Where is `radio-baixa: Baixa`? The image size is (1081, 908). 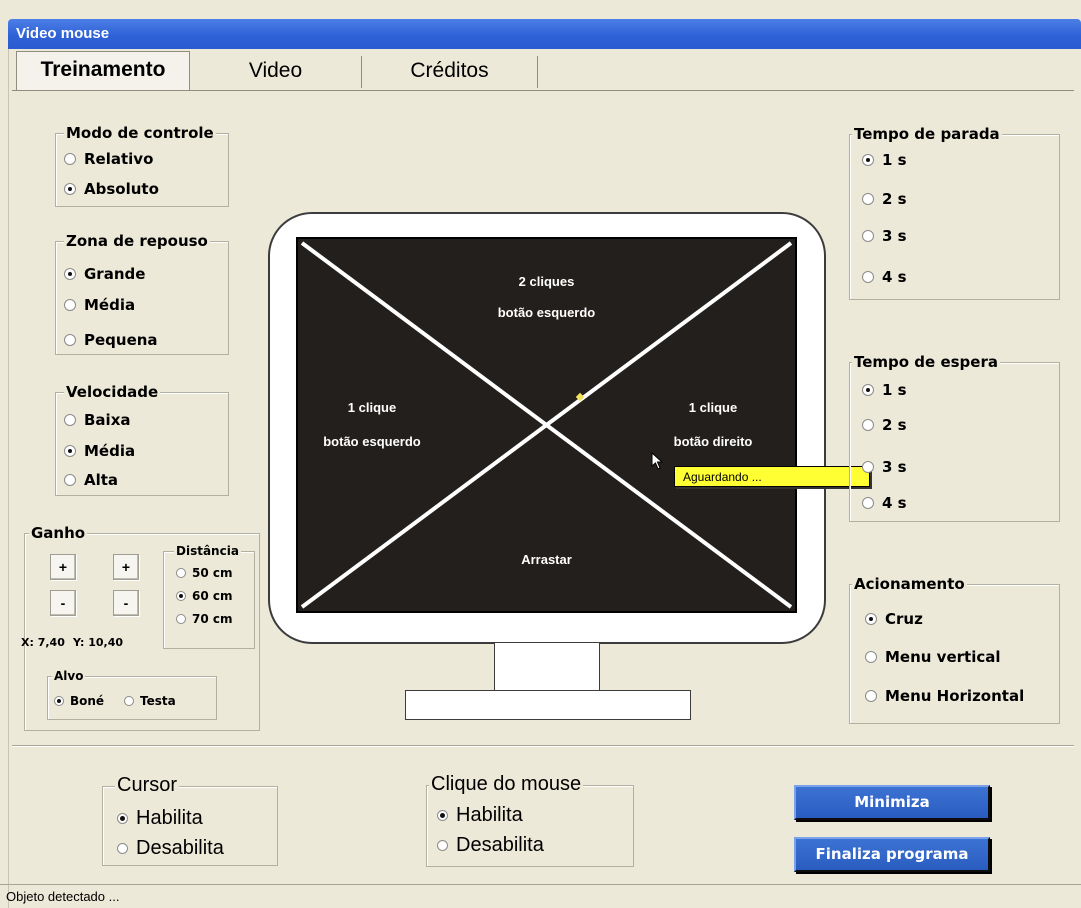 radio-baixa: Baixa is located at coordinates (97, 420).